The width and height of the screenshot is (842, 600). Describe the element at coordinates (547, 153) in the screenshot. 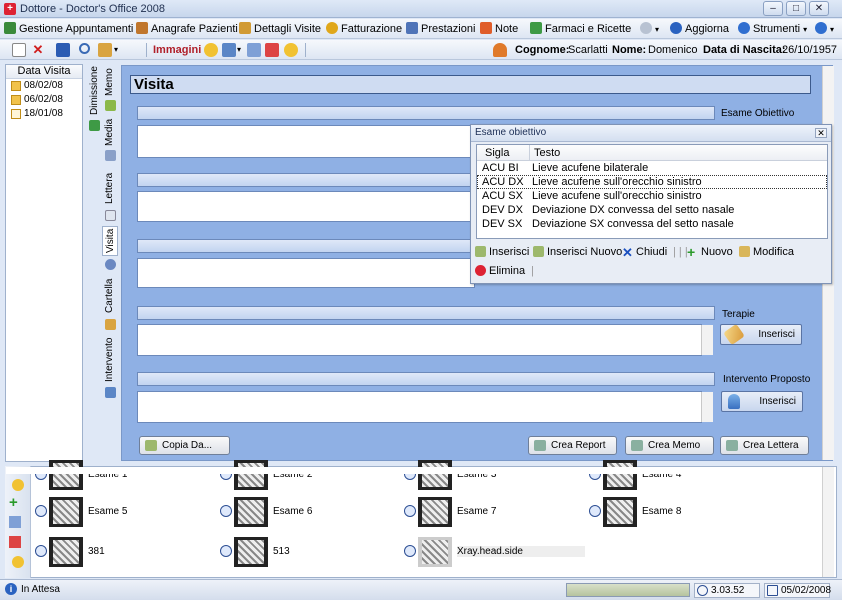

I see `column-header-testo: Testo` at that location.